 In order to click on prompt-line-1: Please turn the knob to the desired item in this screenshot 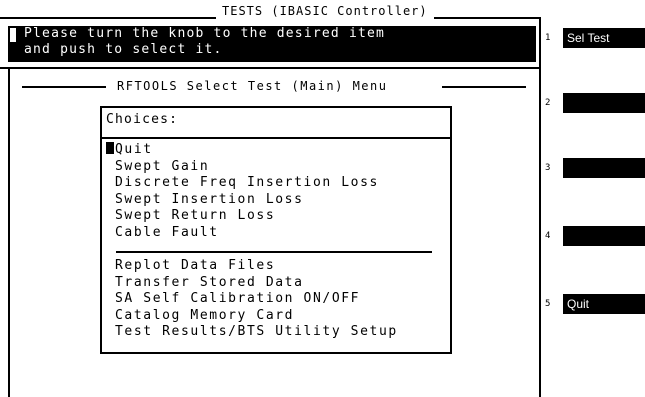, I will do `click(205, 33)`.